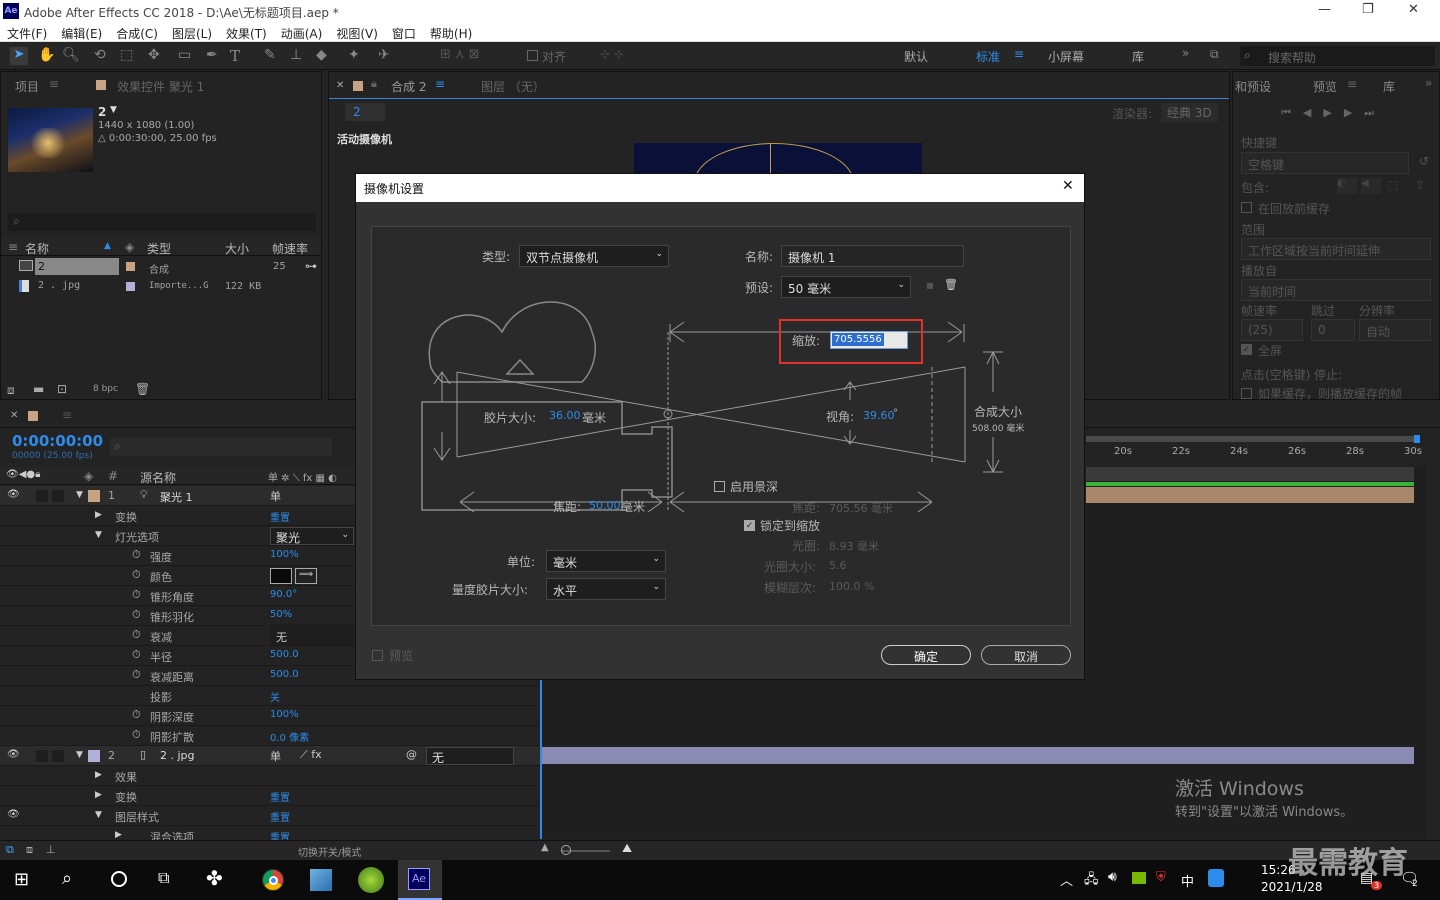 The height and width of the screenshot is (900, 1440). What do you see at coordinates (13, 754) in the screenshot?
I see `visibility-eye-icon: 👁︎` at bounding box center [13, 754].